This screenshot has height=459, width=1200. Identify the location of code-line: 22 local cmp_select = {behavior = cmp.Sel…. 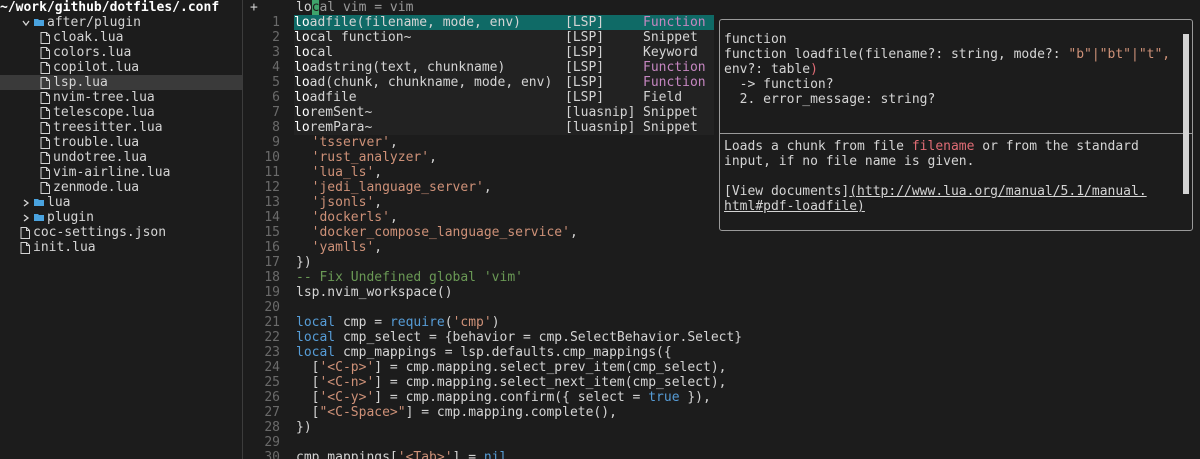
(723, 337).